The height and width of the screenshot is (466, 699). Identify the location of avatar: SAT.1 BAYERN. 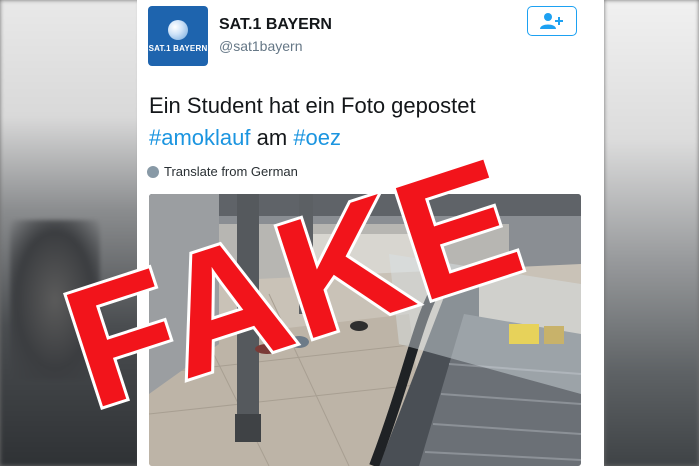
(178, 36).